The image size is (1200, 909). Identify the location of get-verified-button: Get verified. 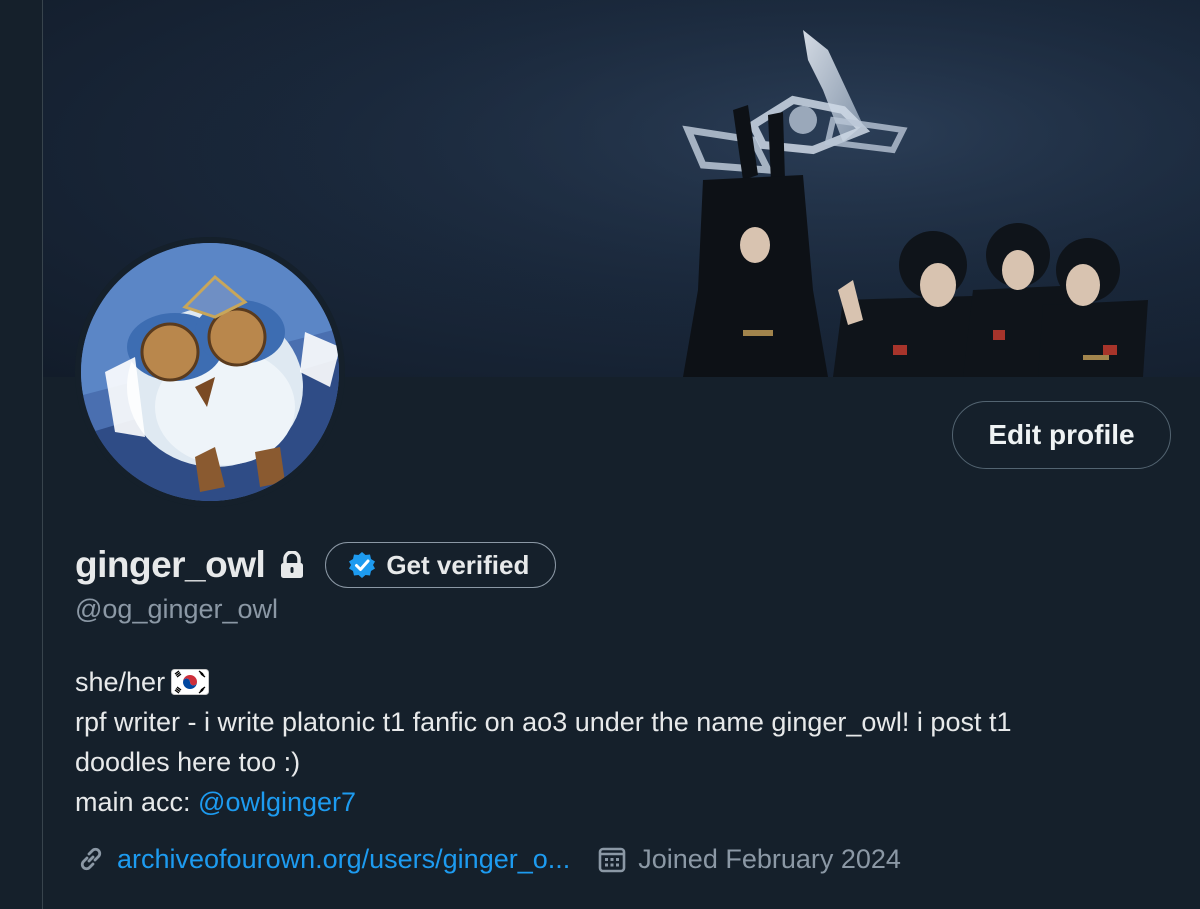
(441, 565).